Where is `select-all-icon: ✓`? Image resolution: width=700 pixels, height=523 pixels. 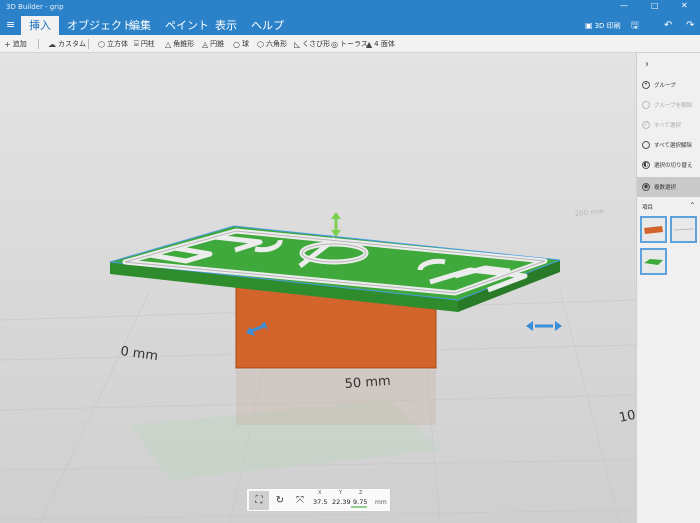
select-all-icon: ✓ is located at coordinates (646, 125).